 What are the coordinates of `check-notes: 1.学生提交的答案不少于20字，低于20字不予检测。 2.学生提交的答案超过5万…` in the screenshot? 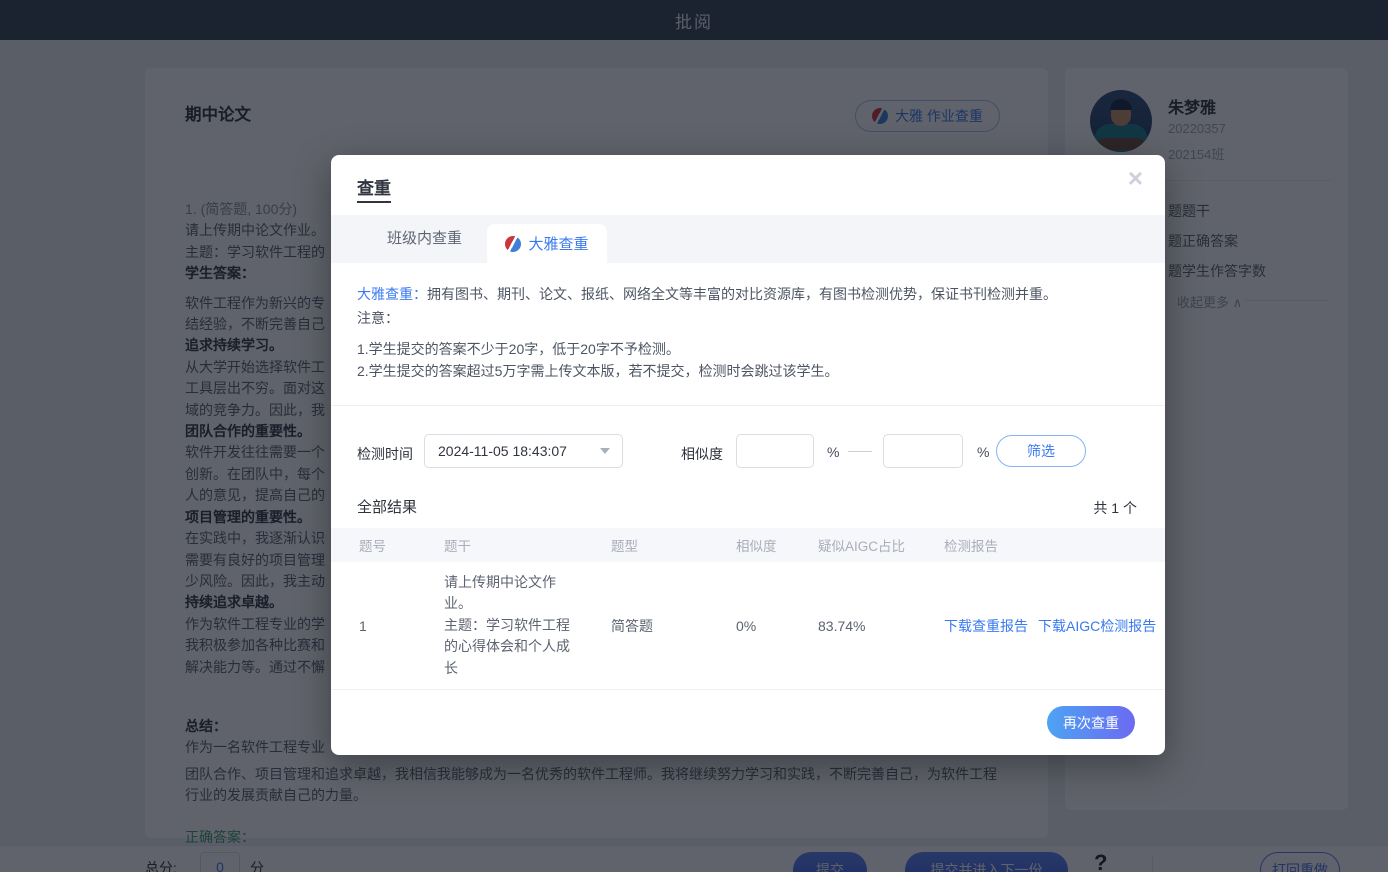 It's located at (597, 360).